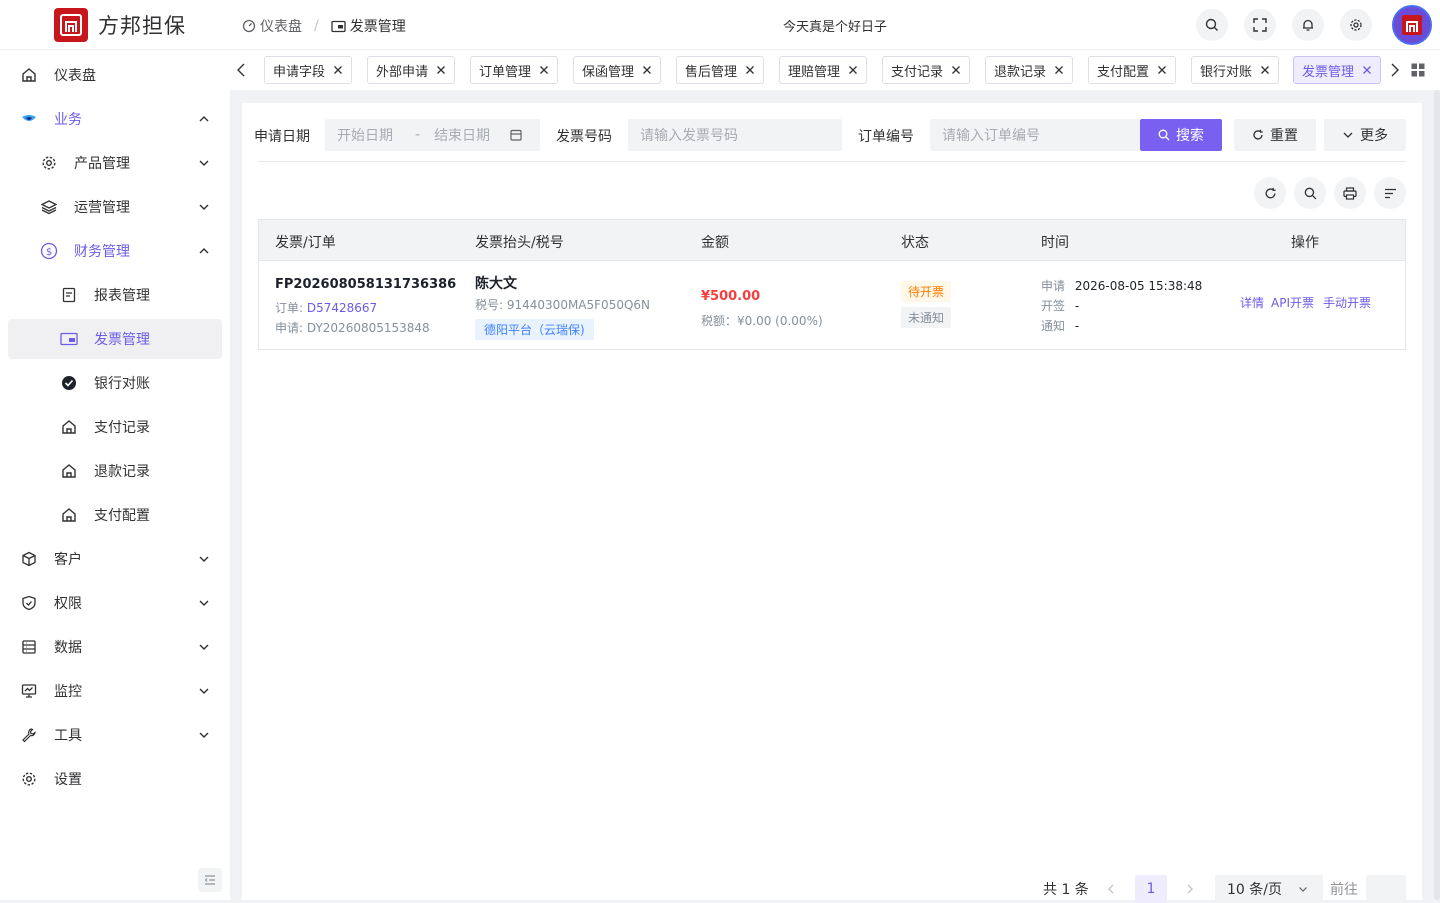  I want to click on reset-button: 重置, so click(1275, 135).